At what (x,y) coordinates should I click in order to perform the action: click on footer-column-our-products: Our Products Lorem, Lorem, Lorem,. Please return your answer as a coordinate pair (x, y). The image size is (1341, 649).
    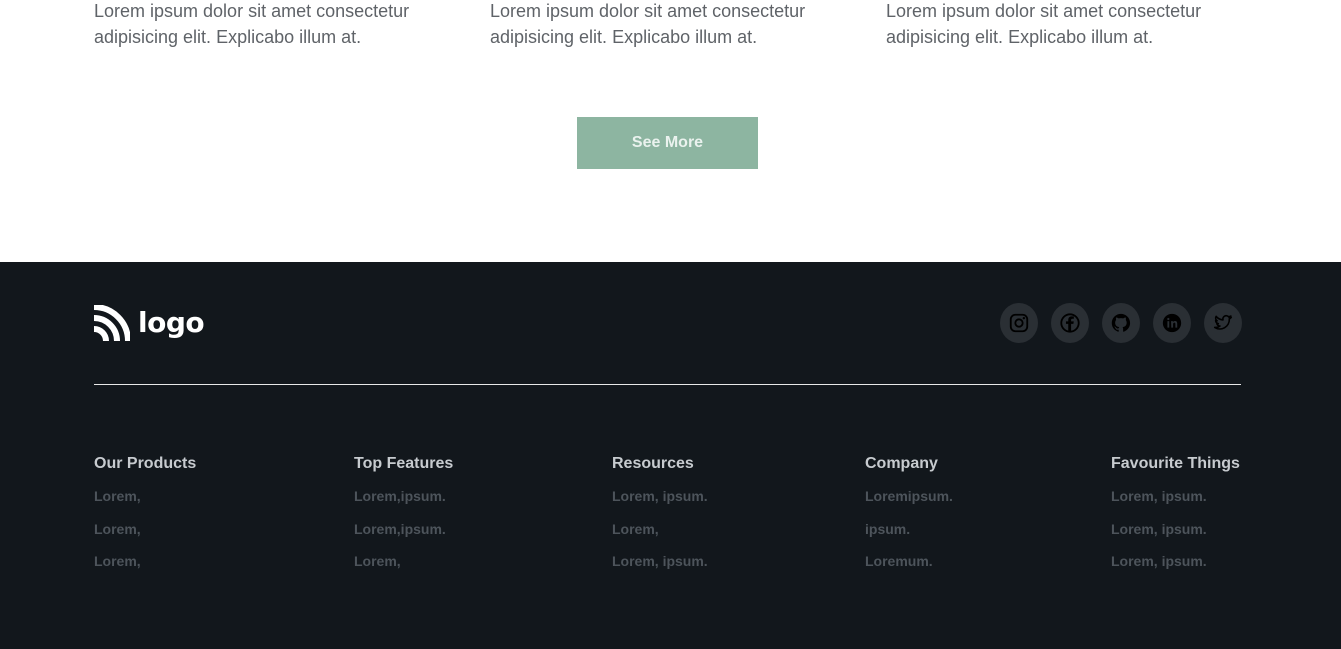
    Looking at the image, I should click on (145, 519).